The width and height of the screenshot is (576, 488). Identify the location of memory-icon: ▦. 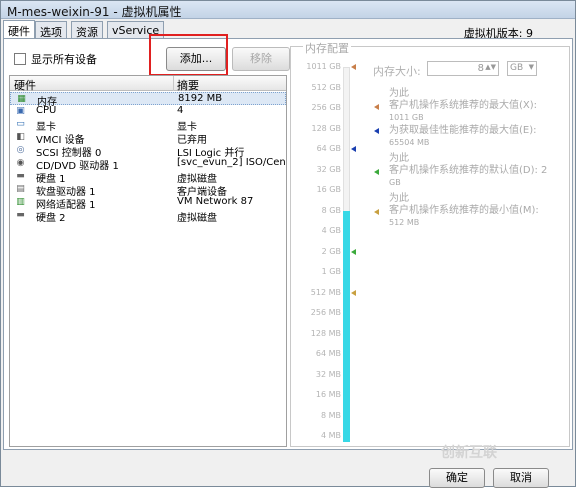
(21, 99).